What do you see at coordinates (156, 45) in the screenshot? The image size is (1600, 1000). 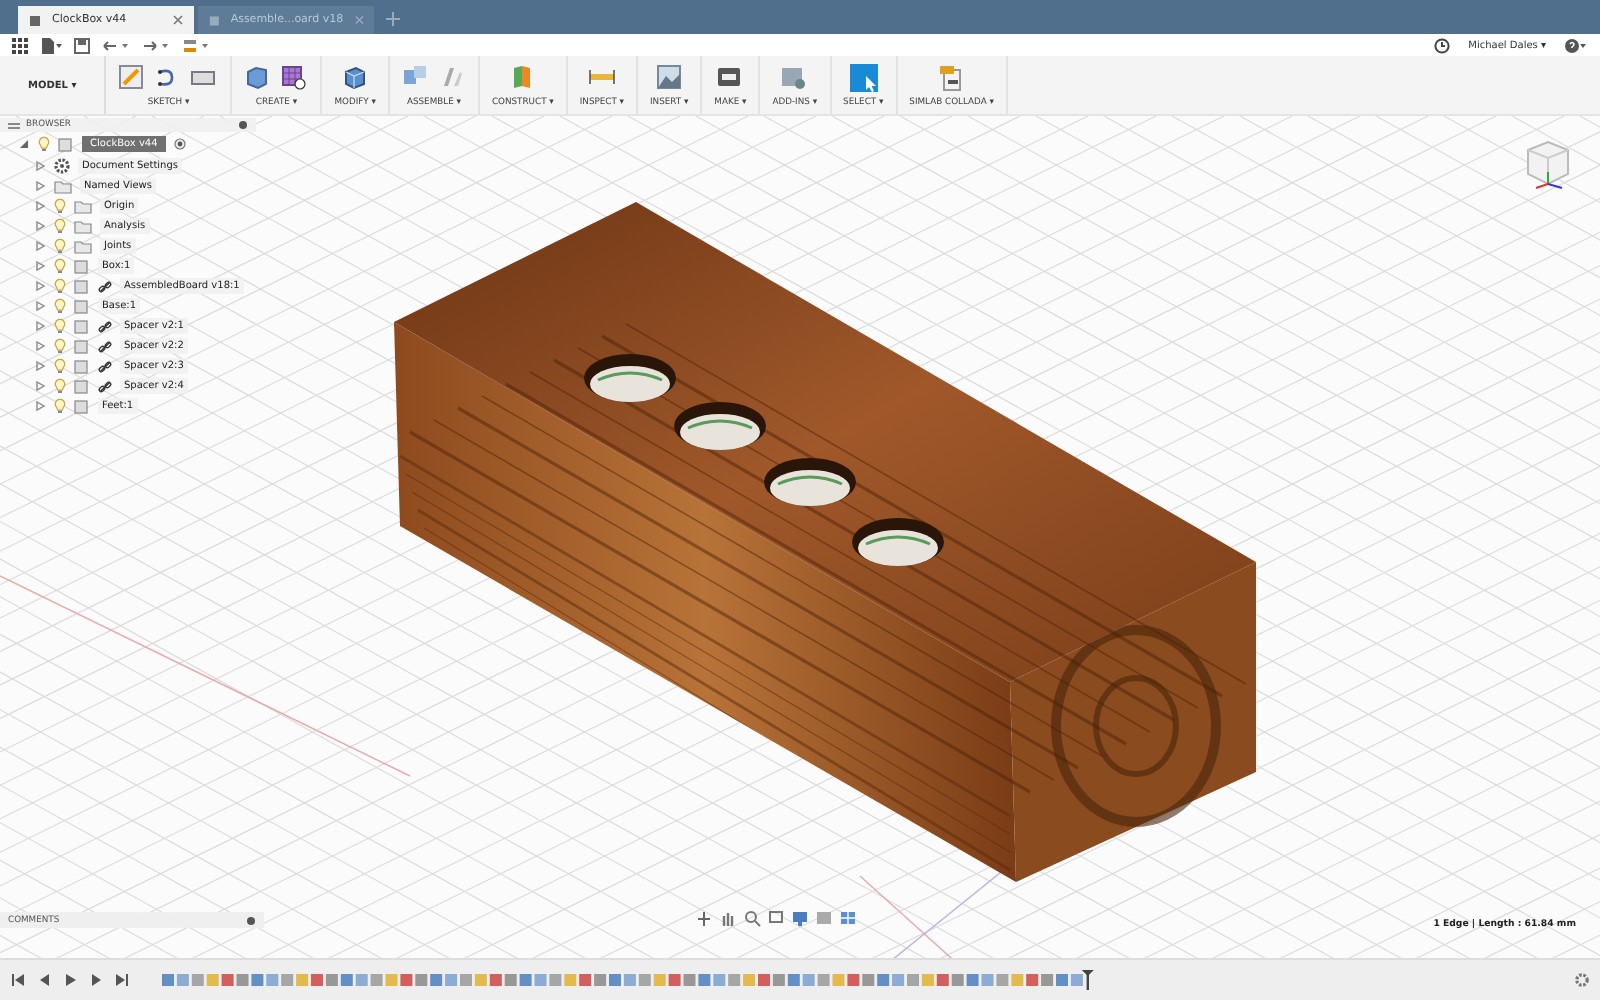 I see `redo-icon` at bounding box center [156, 45].